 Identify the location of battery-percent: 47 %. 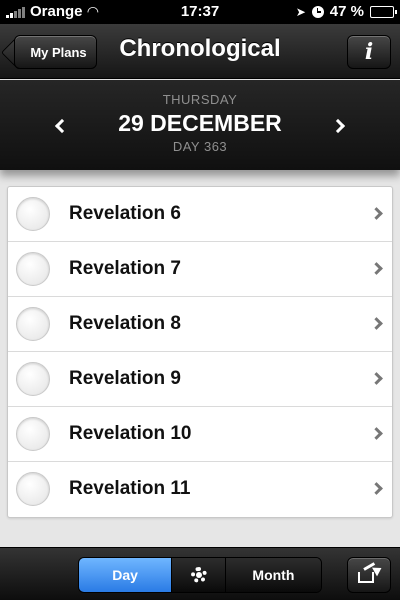
(346, 11).